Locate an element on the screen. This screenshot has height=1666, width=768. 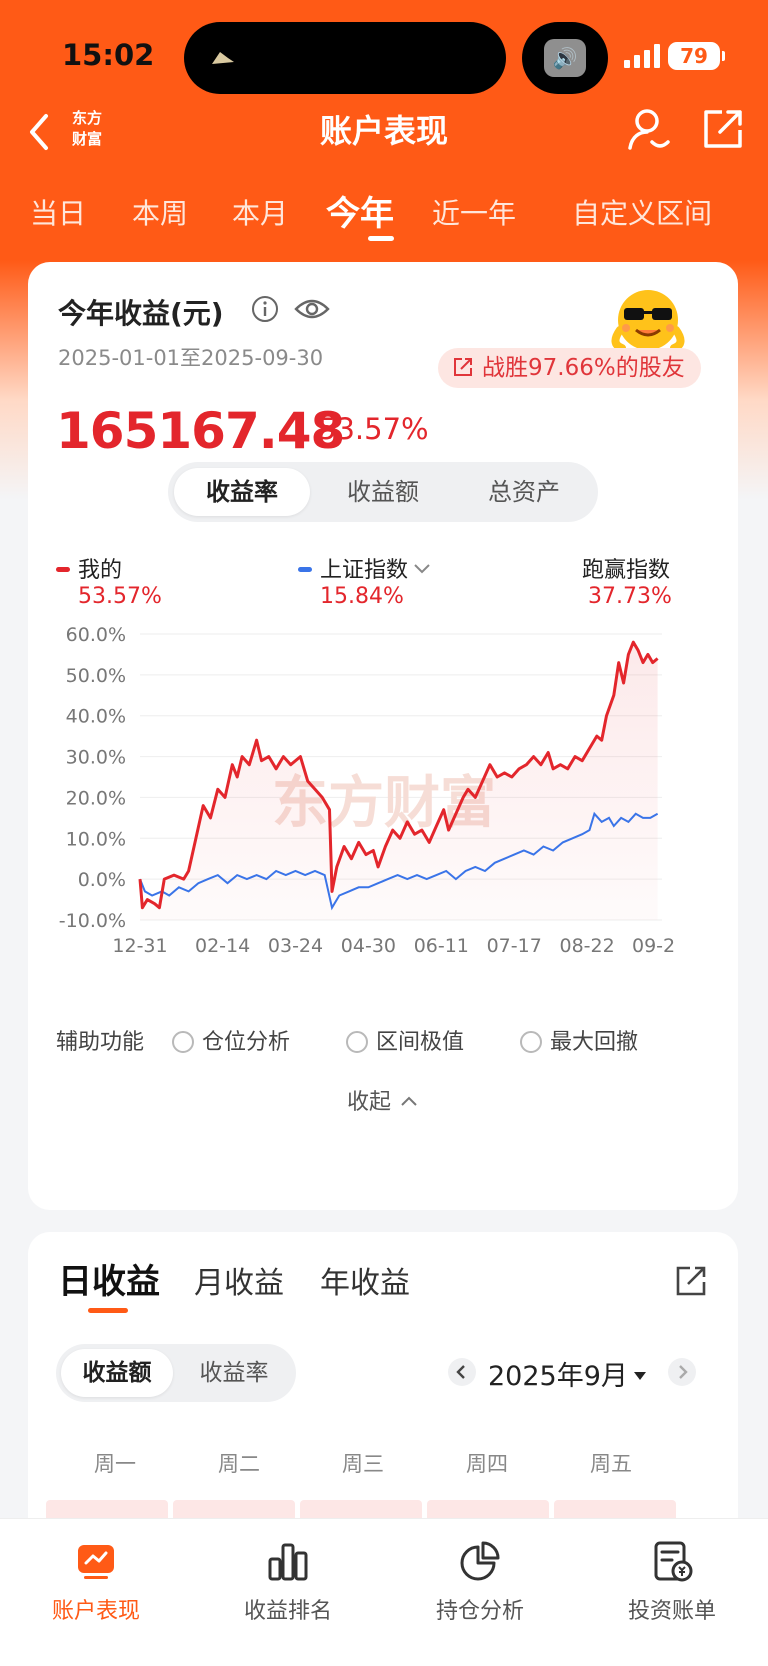
nav-label: 收益排名 is located at coordinates (287, 1611).